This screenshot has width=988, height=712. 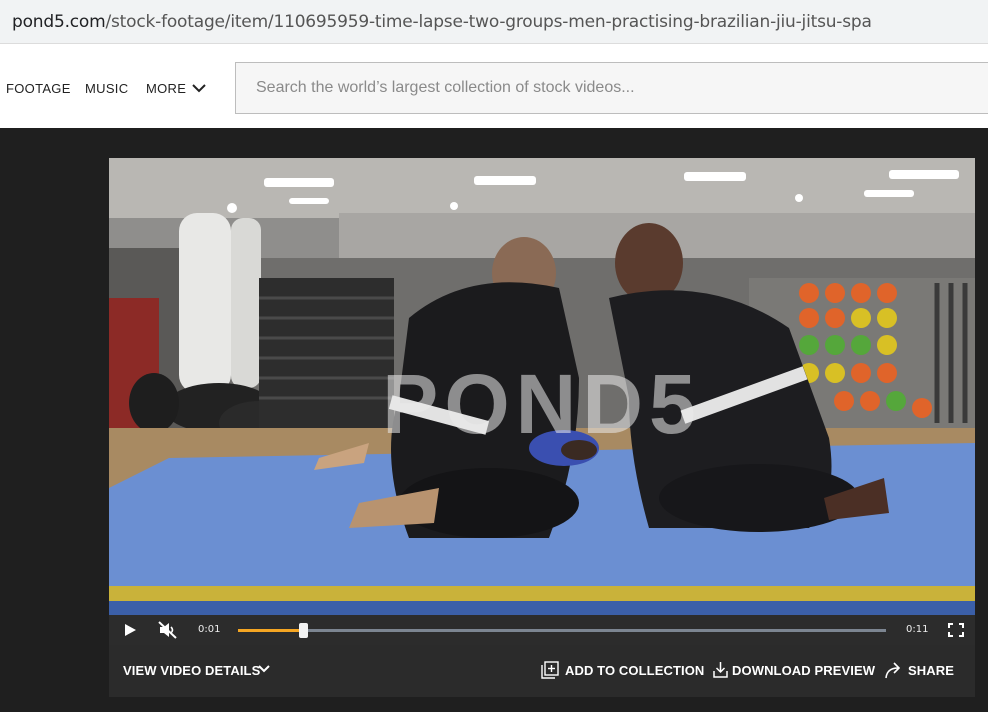 What do you see at coordinates (192, 670) in the screenshot?
I see `view-video-details-label: VIEW VIDEO DETAILS` at bounding box center [192, 670].